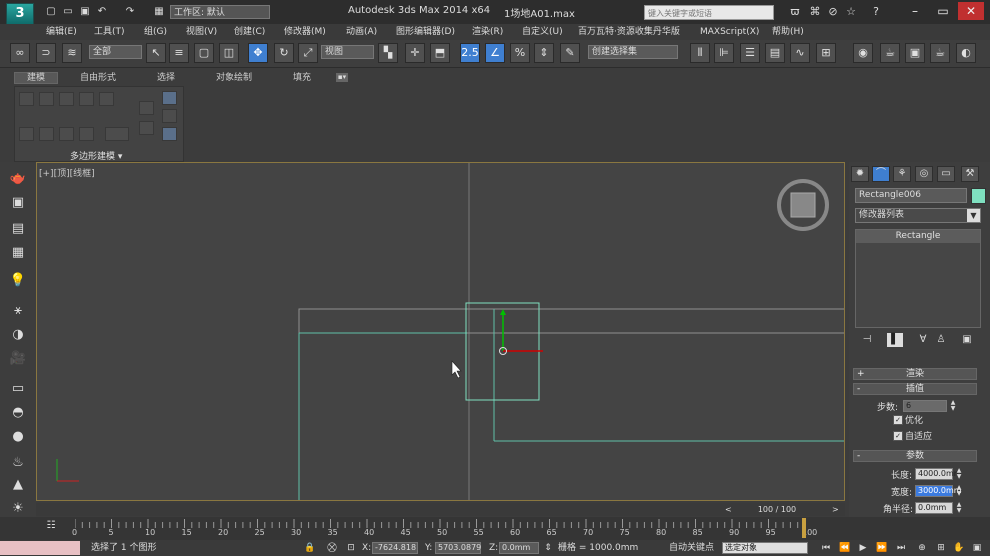 The width and height of the screenshot is (990, 556). I want to click on binoculars-icon: ϖ, so click(795, 12).